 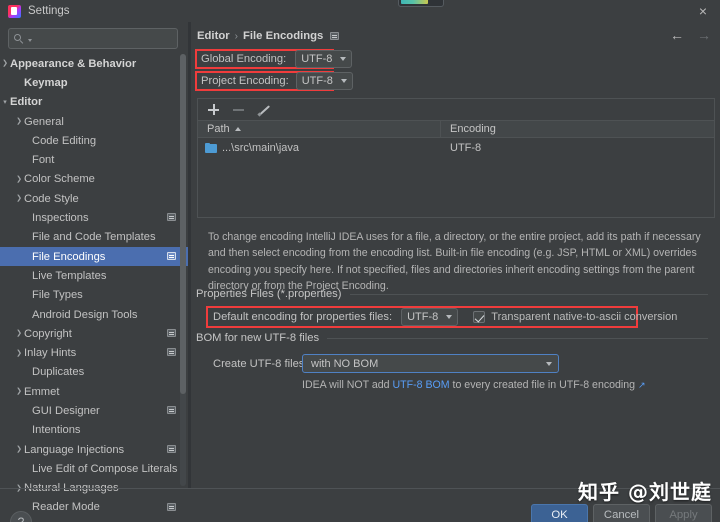 I want to click on sidebar-item-label: Font, so click(x=43, y=160).